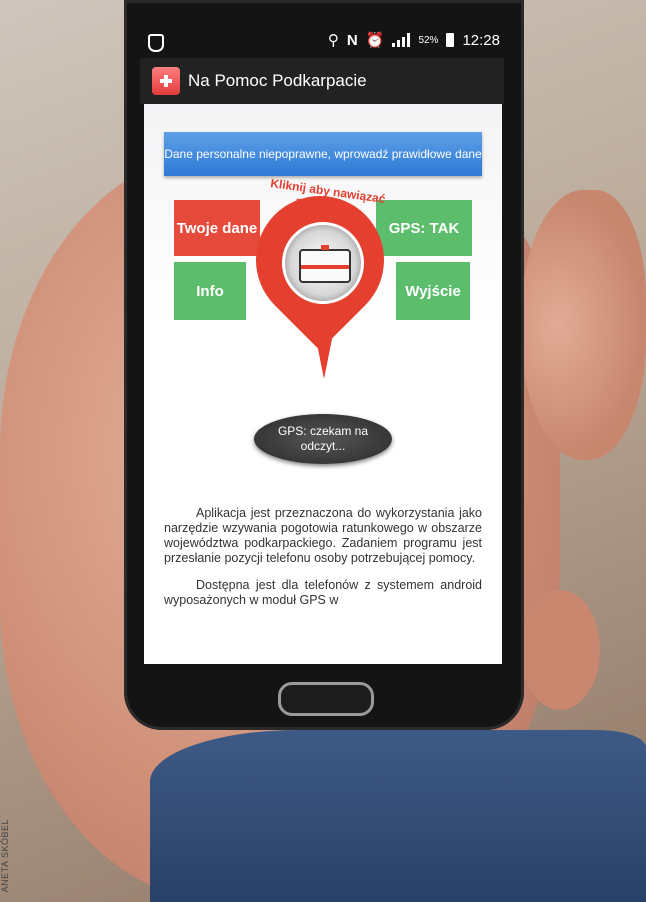 The width and height of the screenshot is (646, 902). Describe the element at coordinates (433, 291) in the screenshot. I see `exit-button: Wyjście` at that location.